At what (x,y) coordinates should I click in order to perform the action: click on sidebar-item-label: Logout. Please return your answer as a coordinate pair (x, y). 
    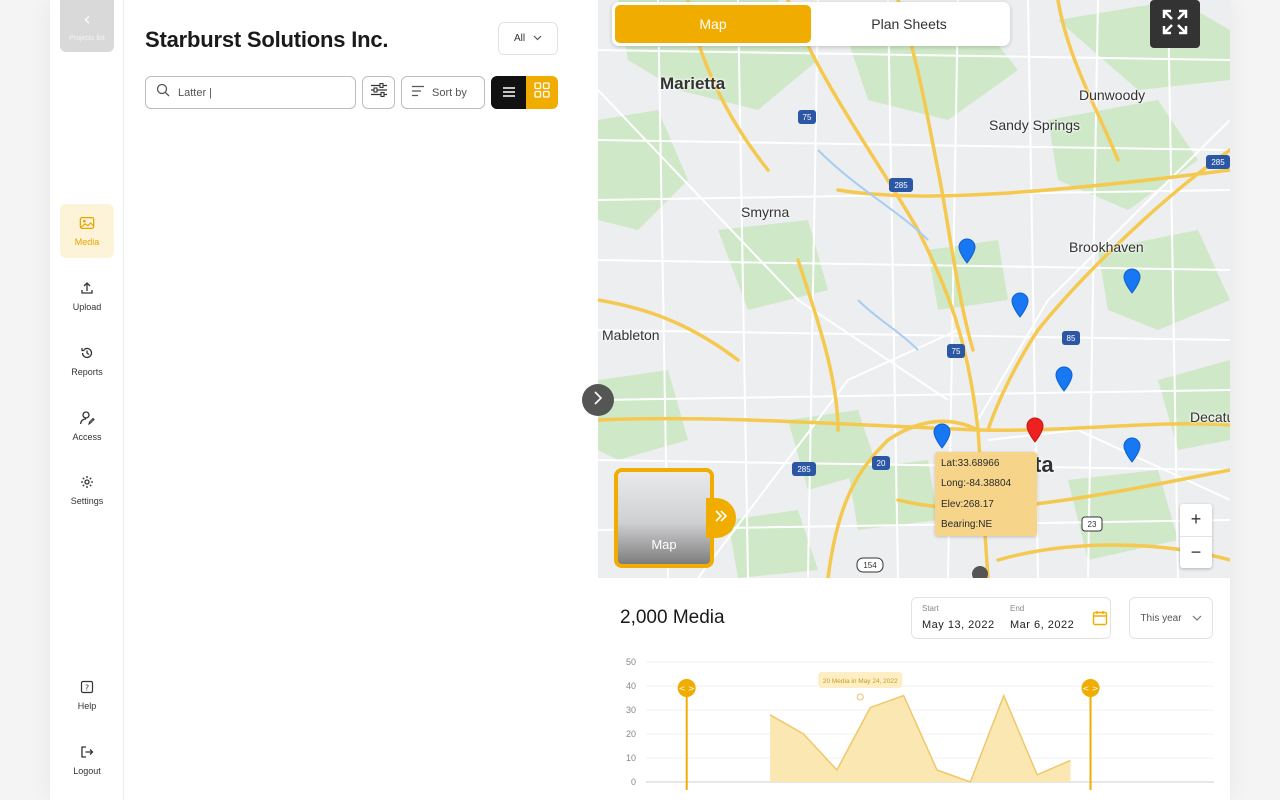
    Looking at the image, I should click on (87, 771).